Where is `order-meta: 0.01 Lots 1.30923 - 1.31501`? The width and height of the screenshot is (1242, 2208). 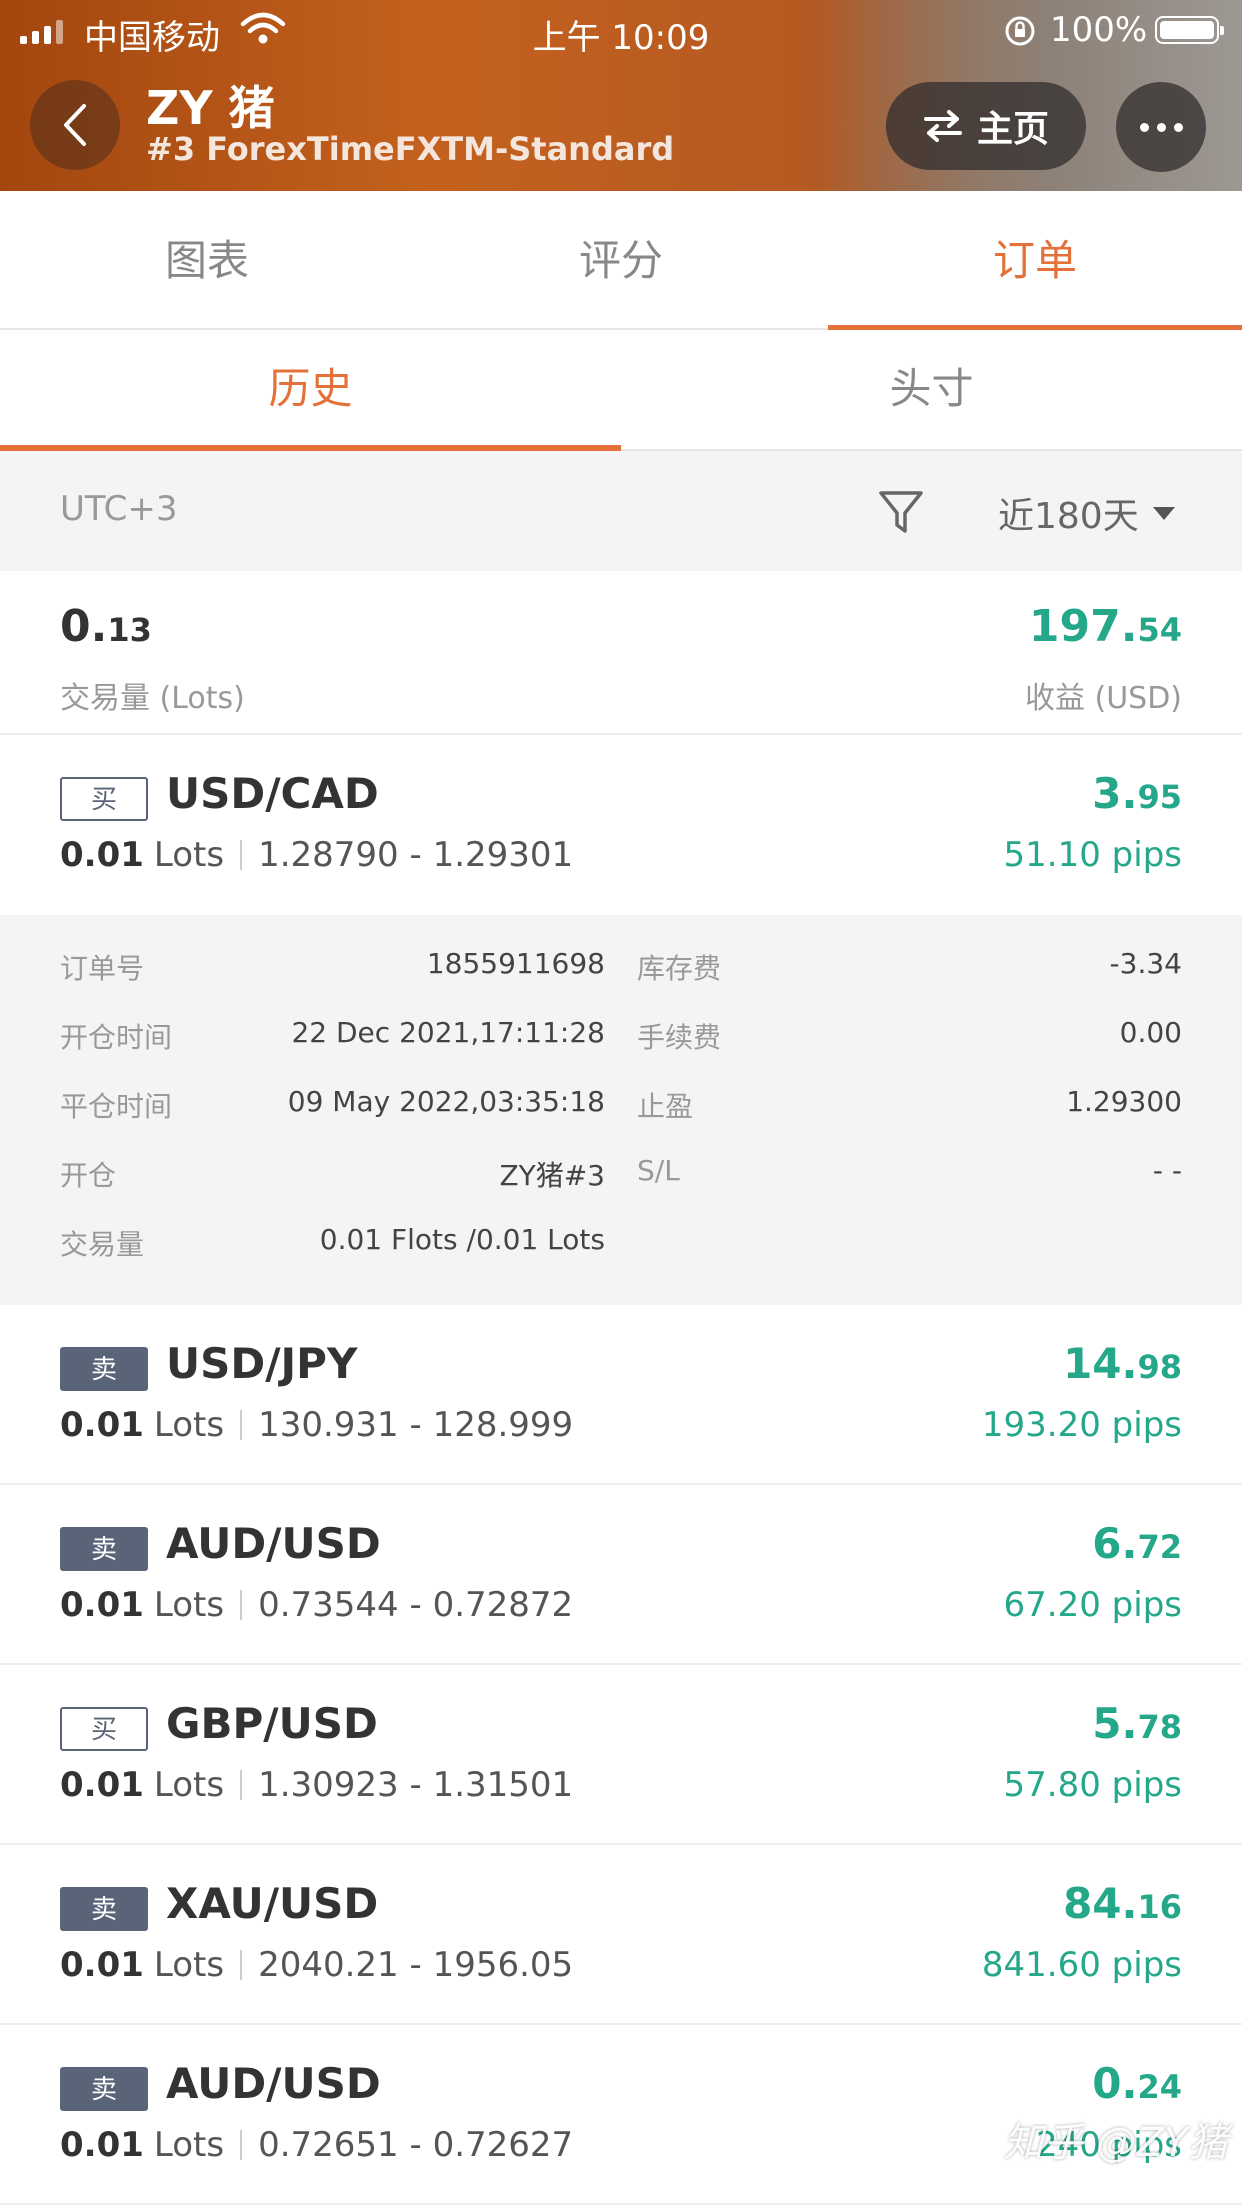
order-meta: 0.01 Lots 1.30923 - 1.31501 is located at coordinates (317, 1785).